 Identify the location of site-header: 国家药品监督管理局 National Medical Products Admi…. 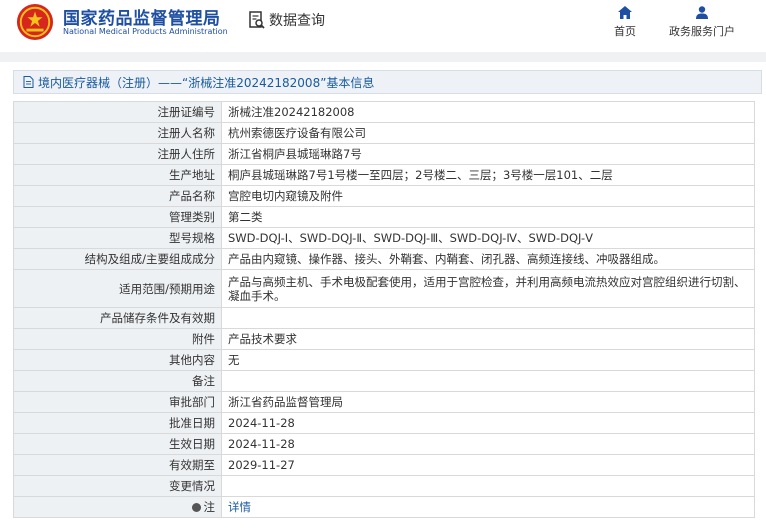
(383, 24).